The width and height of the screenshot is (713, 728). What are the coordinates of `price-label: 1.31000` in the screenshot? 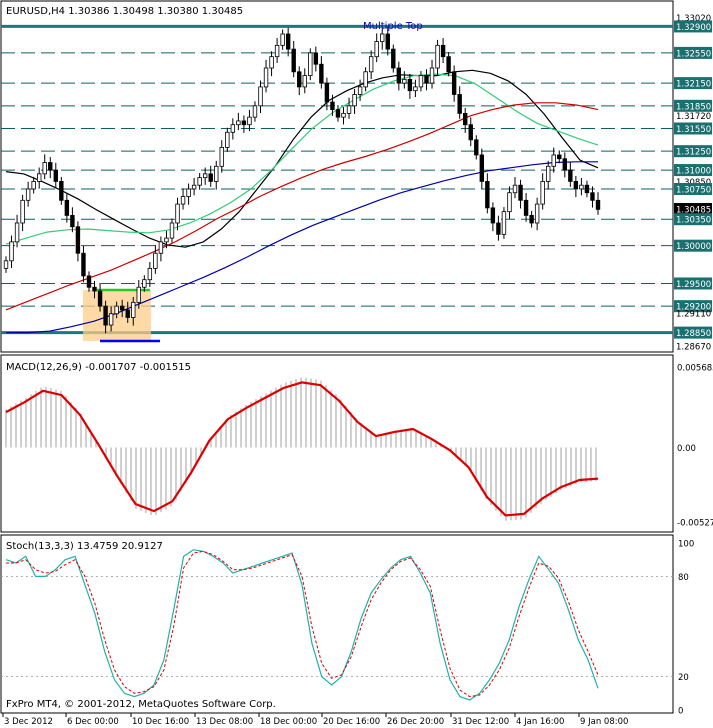 It's located at (693, 170).